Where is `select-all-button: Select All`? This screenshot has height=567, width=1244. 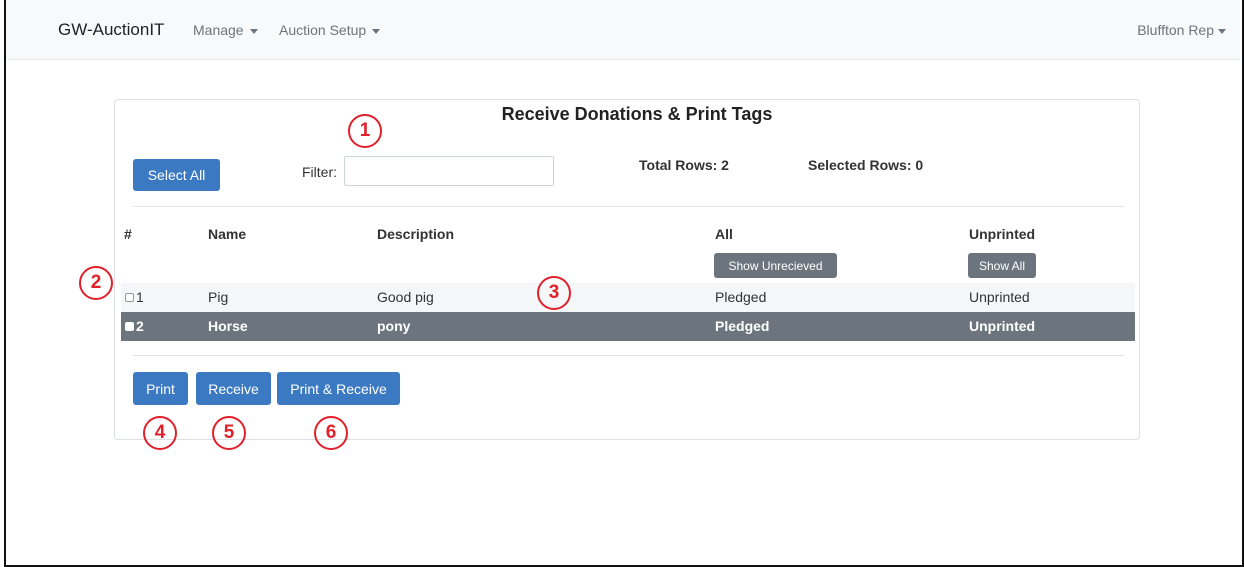 select-all-button: Select All is located at coordinates (176, 175).